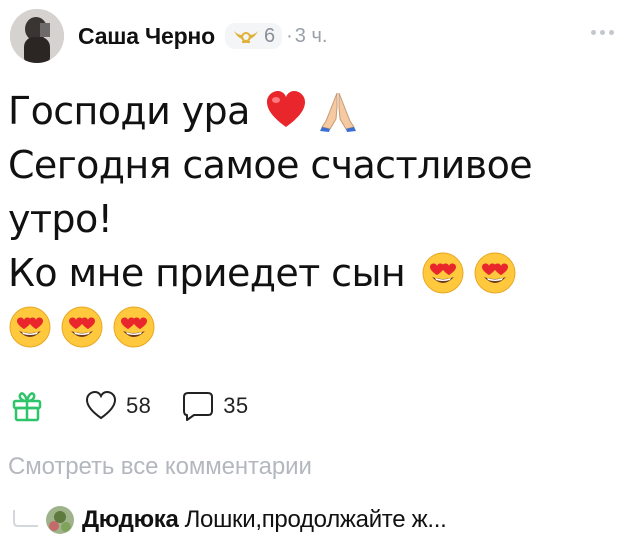 The height and width of the screenshot is (550, 640). Describe the element at coordinates (139, 405) in the screenshot. I see `likes-count: 58` at that location.